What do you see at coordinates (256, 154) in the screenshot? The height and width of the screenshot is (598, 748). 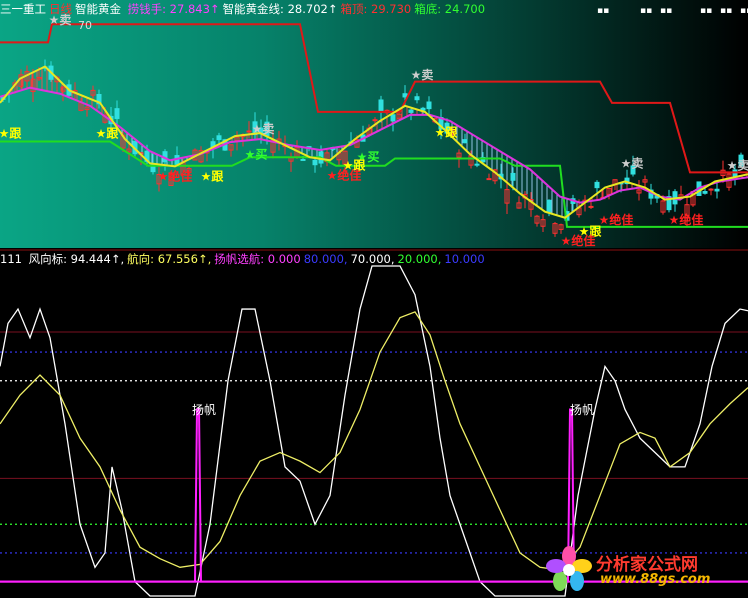 I see `signal-marker: ★买` at bounding box center [256, 154].